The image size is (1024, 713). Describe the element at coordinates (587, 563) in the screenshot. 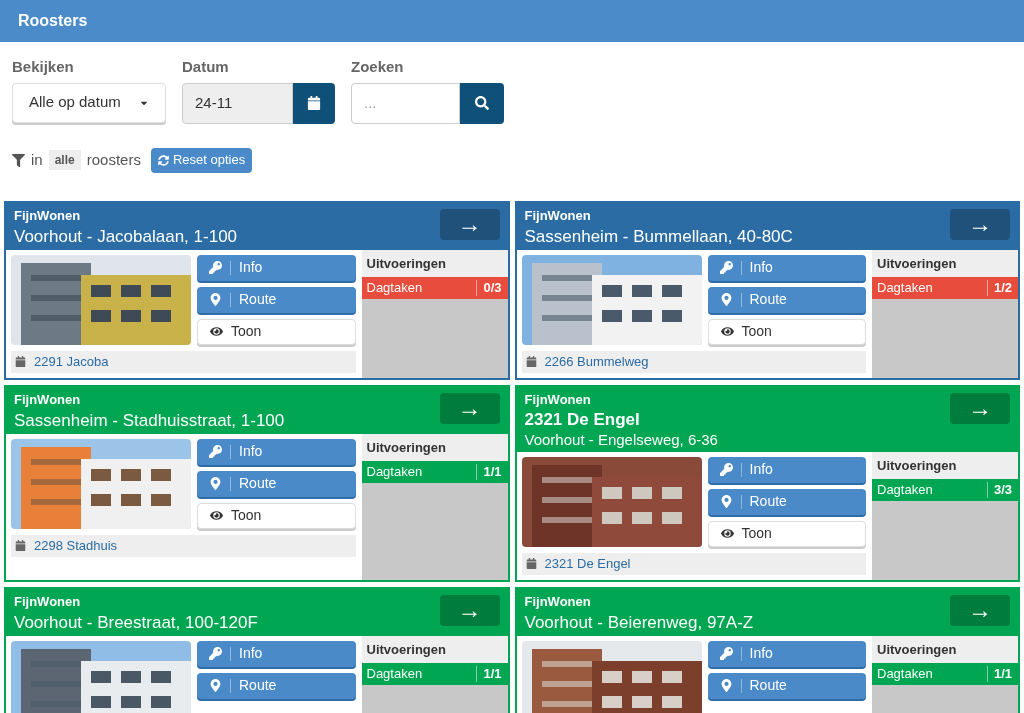

I see `schedule-link: 2321 De Engel` at that location.